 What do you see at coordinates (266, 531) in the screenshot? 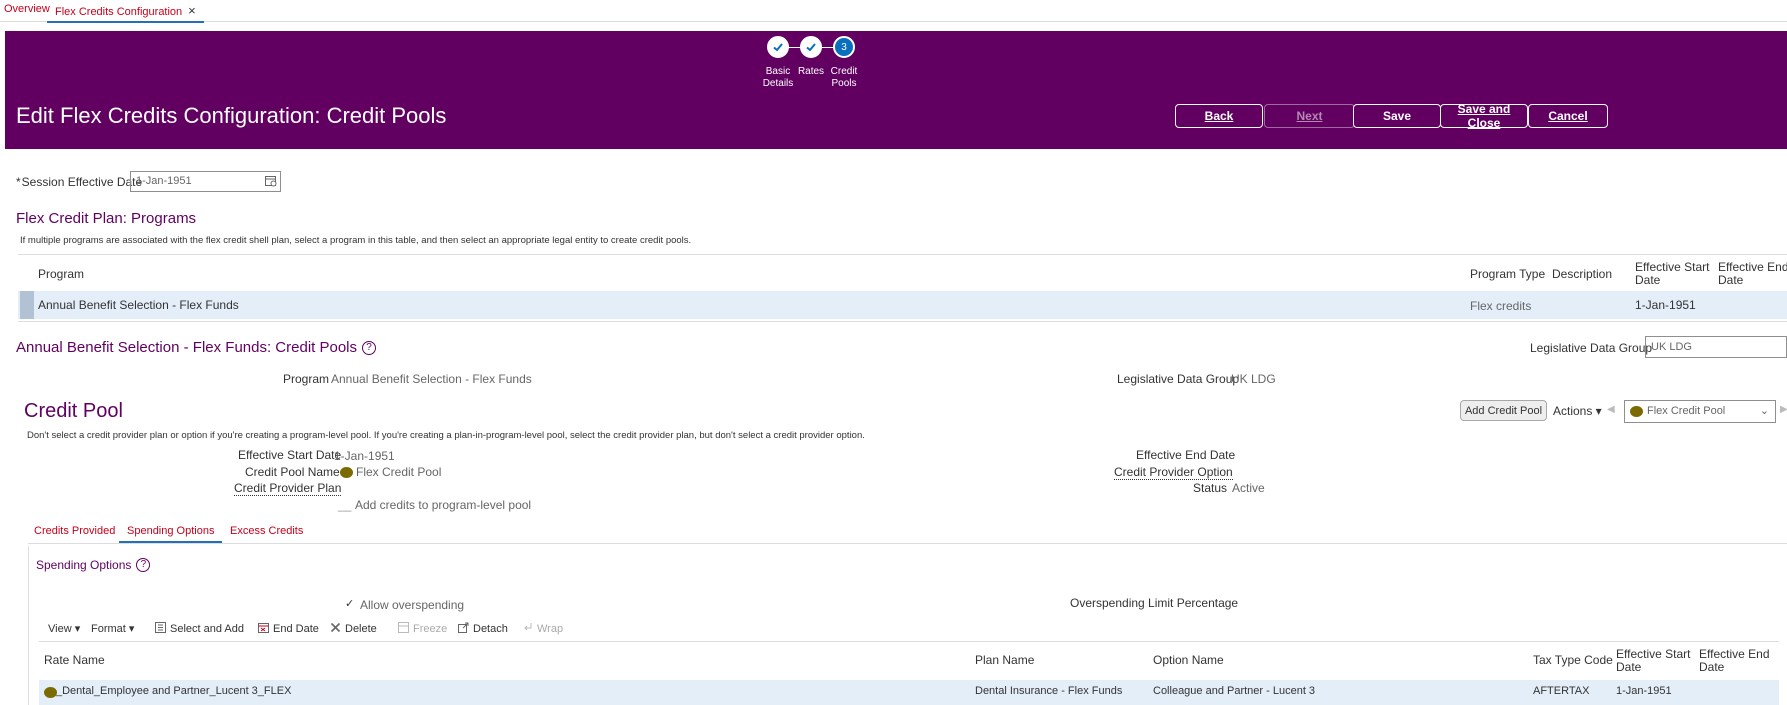
I see `tab-excess-credits: Excess Credits` at bounding box center [266, 531].